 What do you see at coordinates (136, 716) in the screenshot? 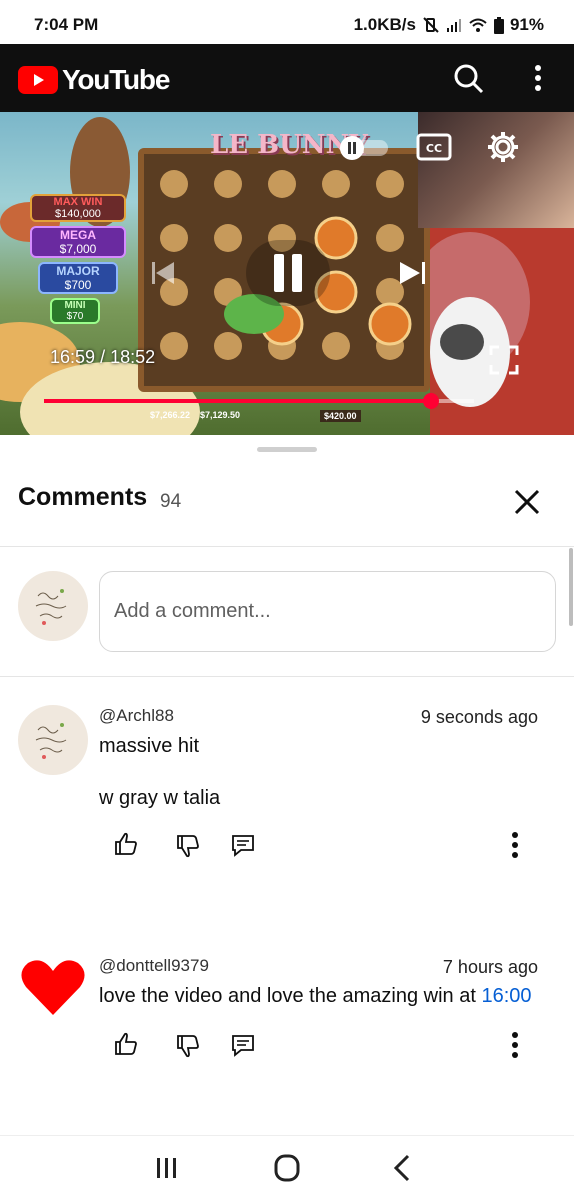
I see `comment-author: @Archl88` at bounding box center [136, 716].